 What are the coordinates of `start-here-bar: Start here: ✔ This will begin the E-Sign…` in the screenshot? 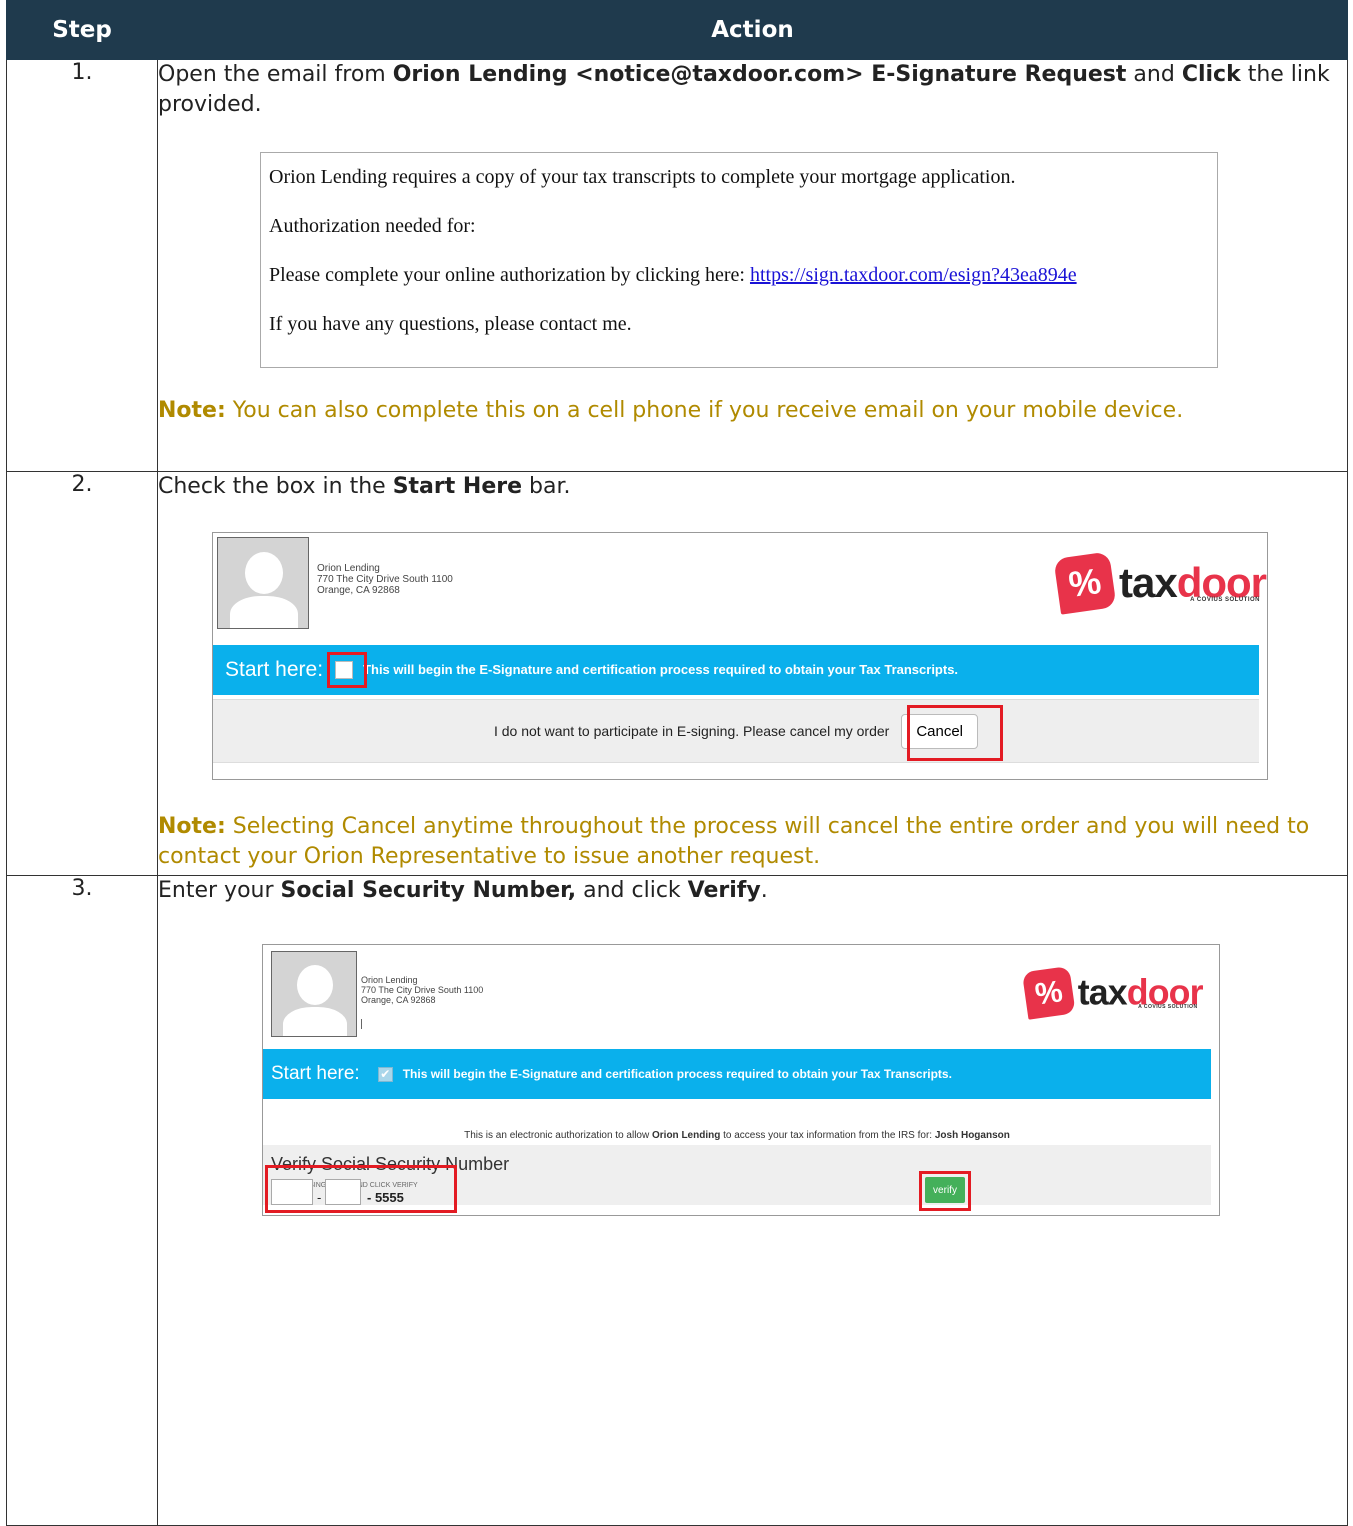 It's located at (737, 1074).